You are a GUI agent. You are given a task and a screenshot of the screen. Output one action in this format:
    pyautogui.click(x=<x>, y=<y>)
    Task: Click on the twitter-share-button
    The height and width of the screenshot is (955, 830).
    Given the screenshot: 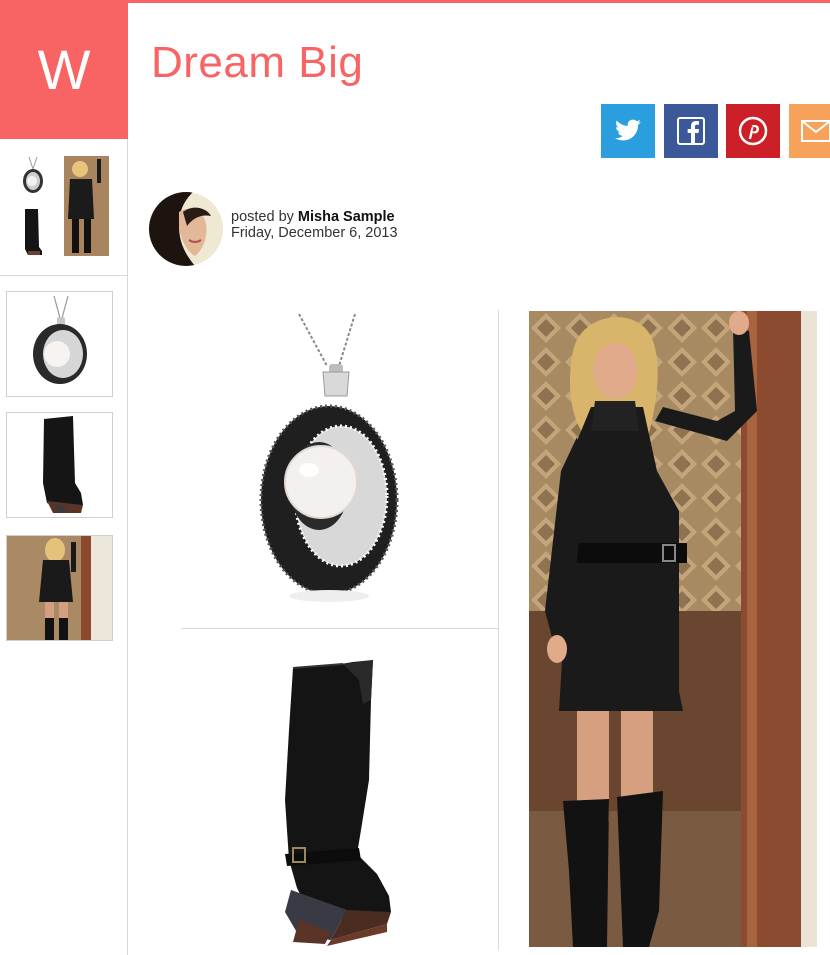 What is the action you would take?
    pyautogui.click(x=628, y=131)
    